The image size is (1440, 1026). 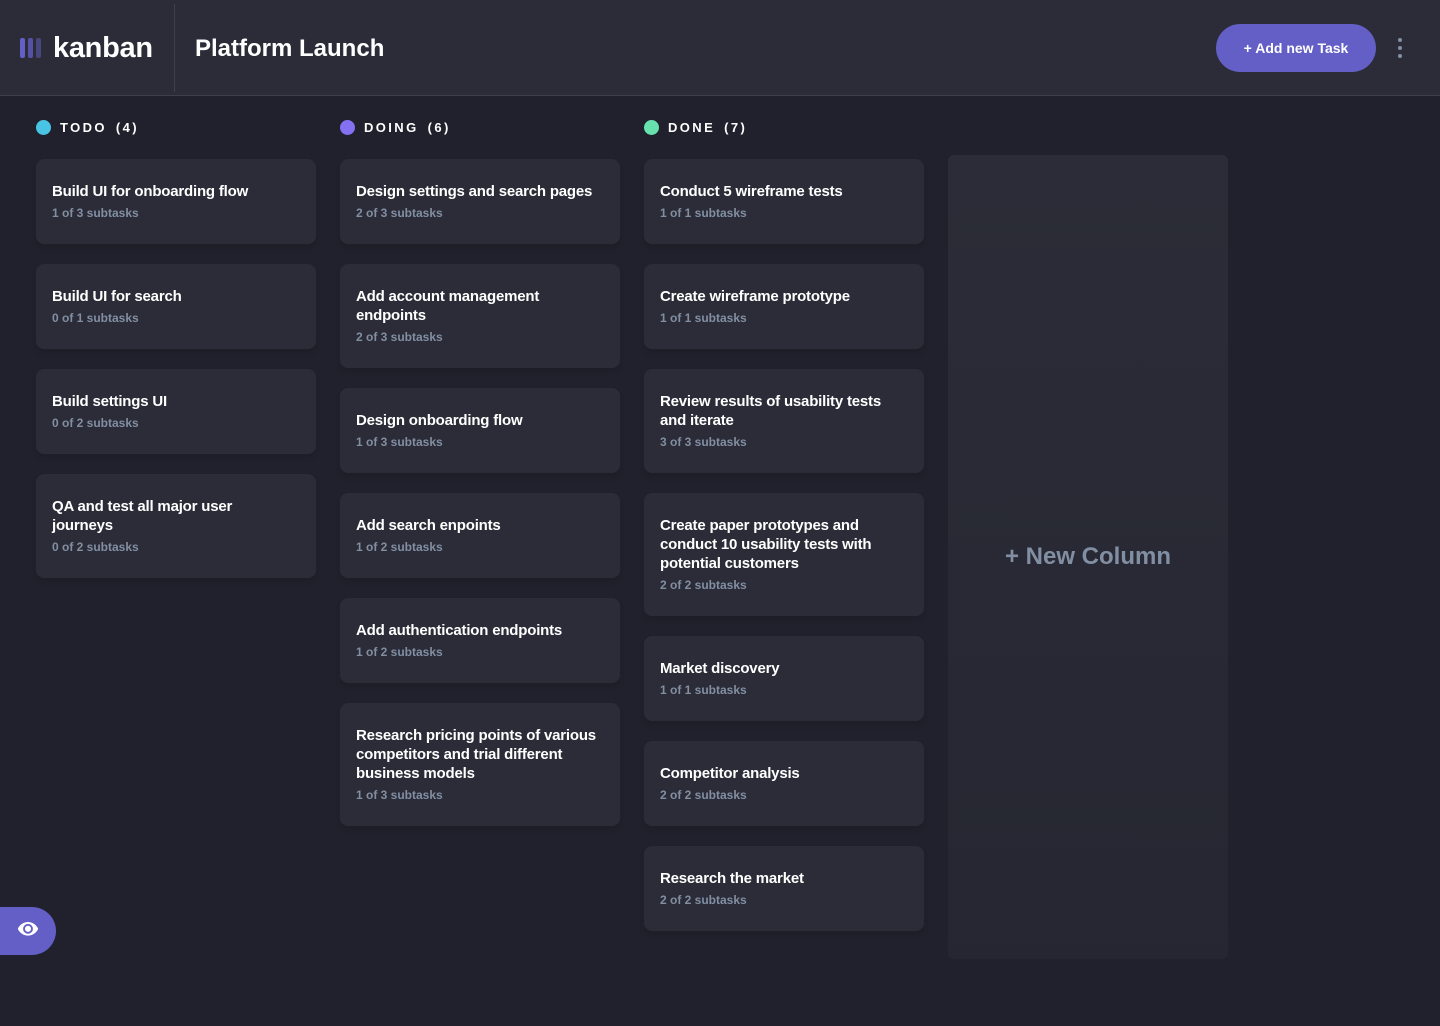 What do you see at coordinates (448, 306) in the screenshot?
I see `task-title: Add account management endpoints` at bounding box center [448, 306].